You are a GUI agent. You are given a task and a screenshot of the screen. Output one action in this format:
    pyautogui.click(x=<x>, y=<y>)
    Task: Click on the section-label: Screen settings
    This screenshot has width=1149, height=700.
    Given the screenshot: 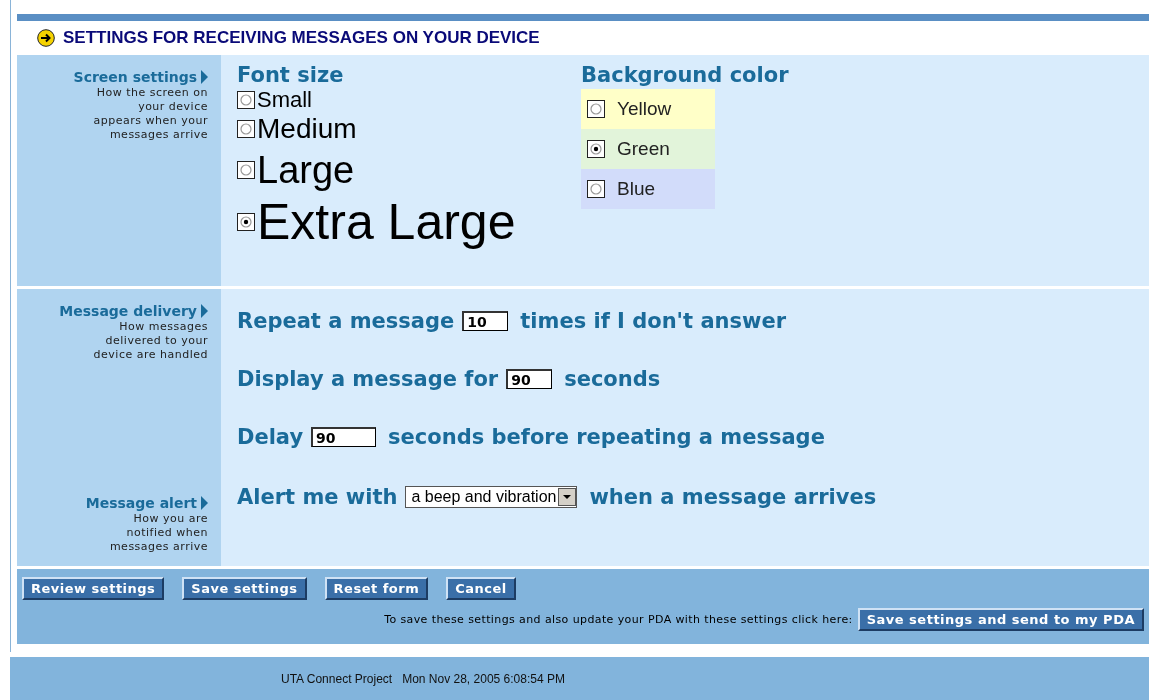 What is the action you would take?
    pyautogui.click(x=135, y=77)
    